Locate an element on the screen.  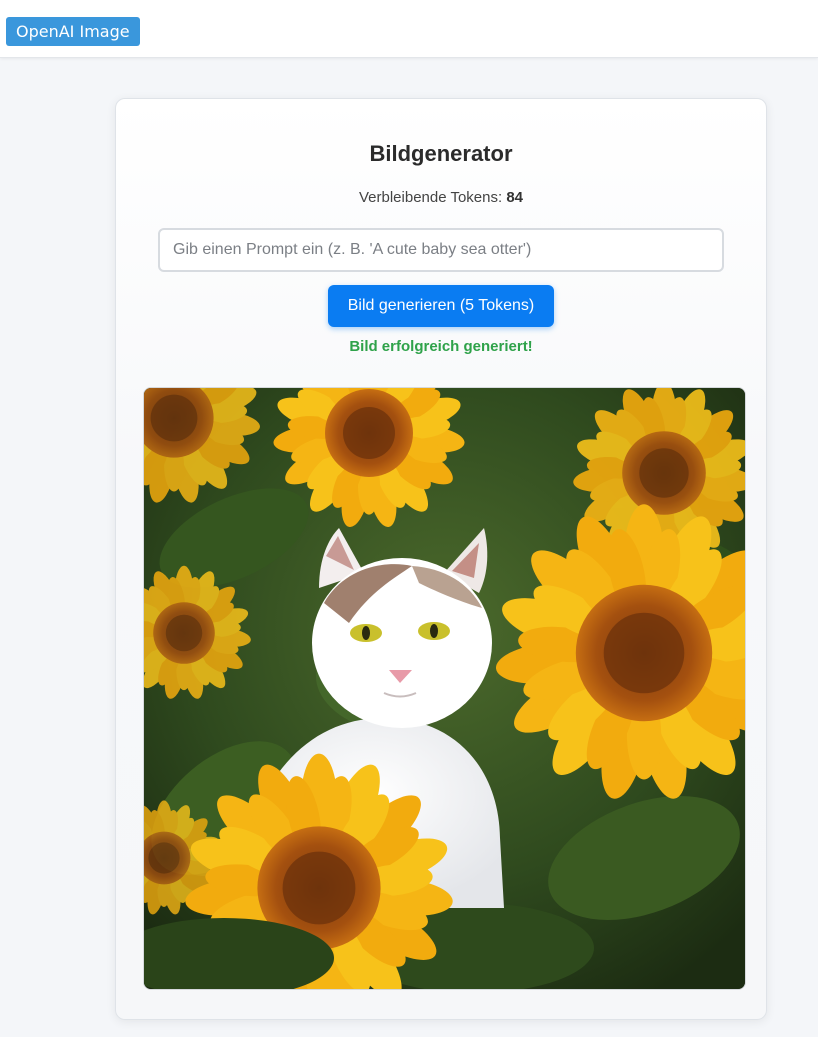
generate-image-button: Bild generieren (5 Tokens) is located at coordinates (441, 306).